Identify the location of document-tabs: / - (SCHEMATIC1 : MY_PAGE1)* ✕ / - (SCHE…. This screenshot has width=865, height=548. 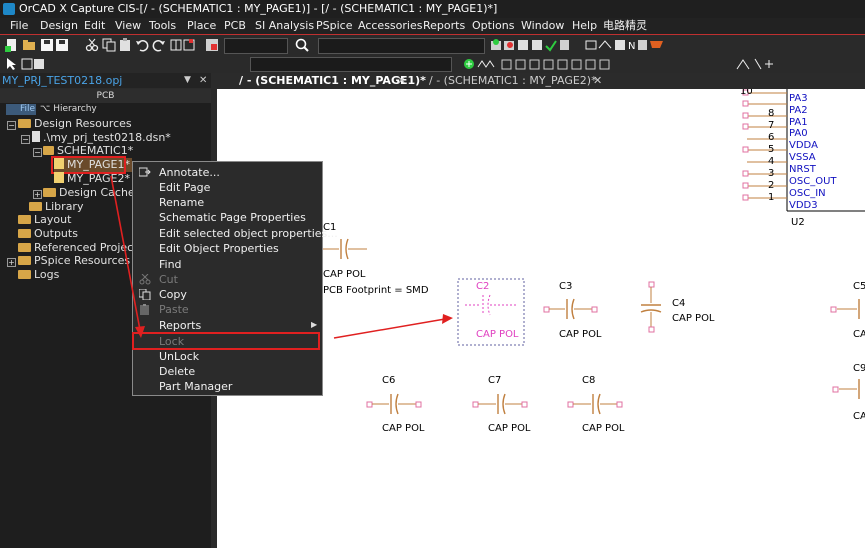
(541, 80).